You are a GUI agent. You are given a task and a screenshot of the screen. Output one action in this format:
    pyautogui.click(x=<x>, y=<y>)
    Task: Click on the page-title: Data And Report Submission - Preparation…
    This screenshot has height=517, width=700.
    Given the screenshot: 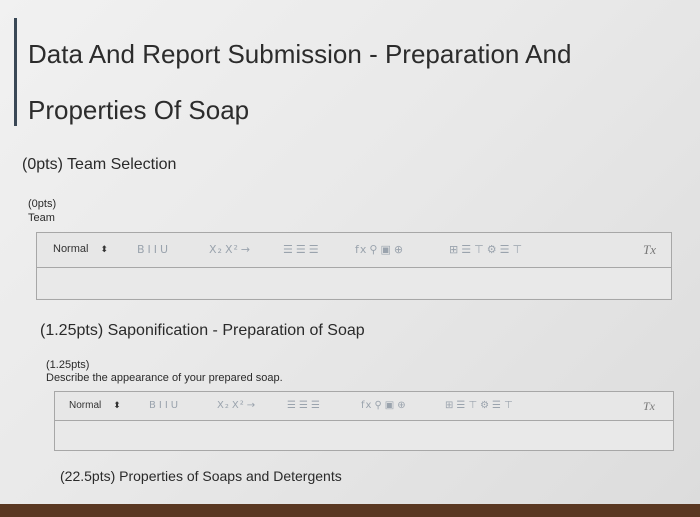 What is the action you would take?
    pyautogui.click(x=300, y=82)
    